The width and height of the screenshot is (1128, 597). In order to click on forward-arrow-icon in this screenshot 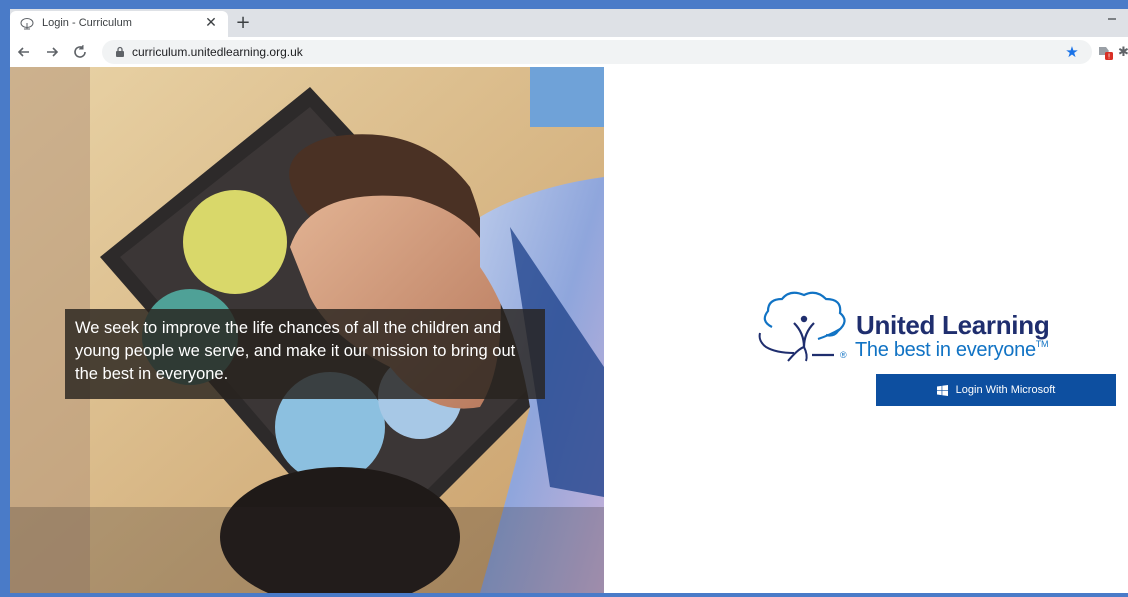, I will do `click(52, 52)`.